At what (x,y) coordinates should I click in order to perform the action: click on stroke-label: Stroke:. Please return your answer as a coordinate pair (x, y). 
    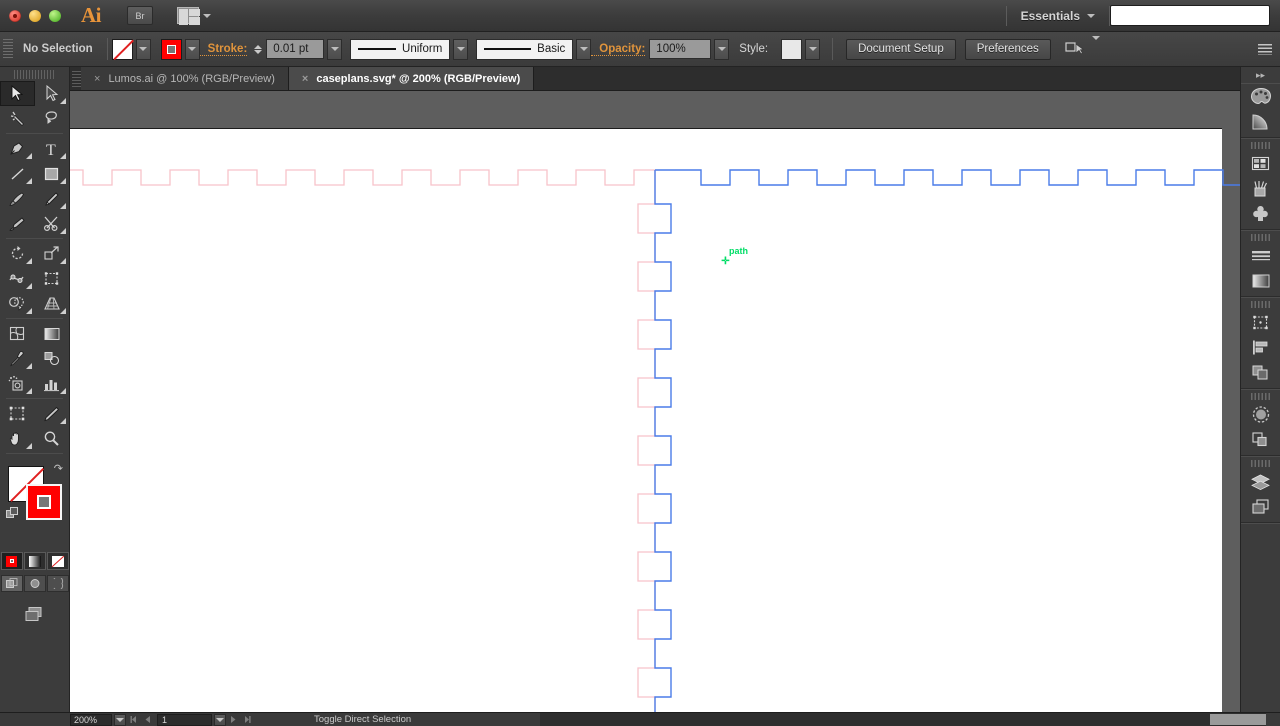
    Looking at the image, I should click on (223, 49).